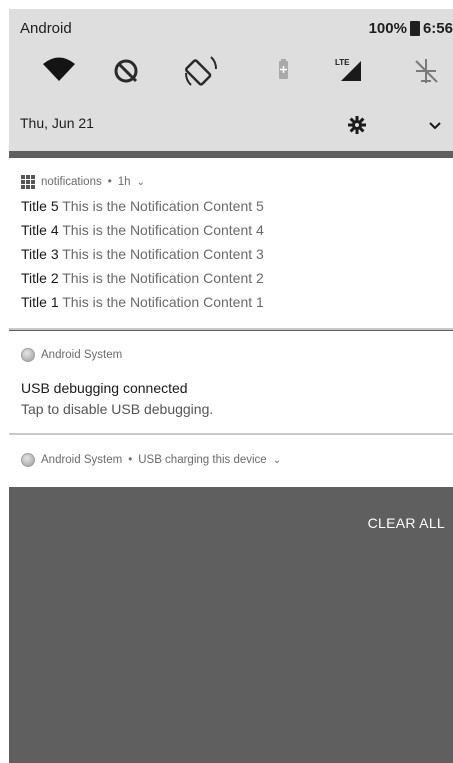 The width and height of the screenshot is (453, 763). Describe the element at coordinates (40, 278) in the screenshot. I see `notification-title: Title 2` at that location.